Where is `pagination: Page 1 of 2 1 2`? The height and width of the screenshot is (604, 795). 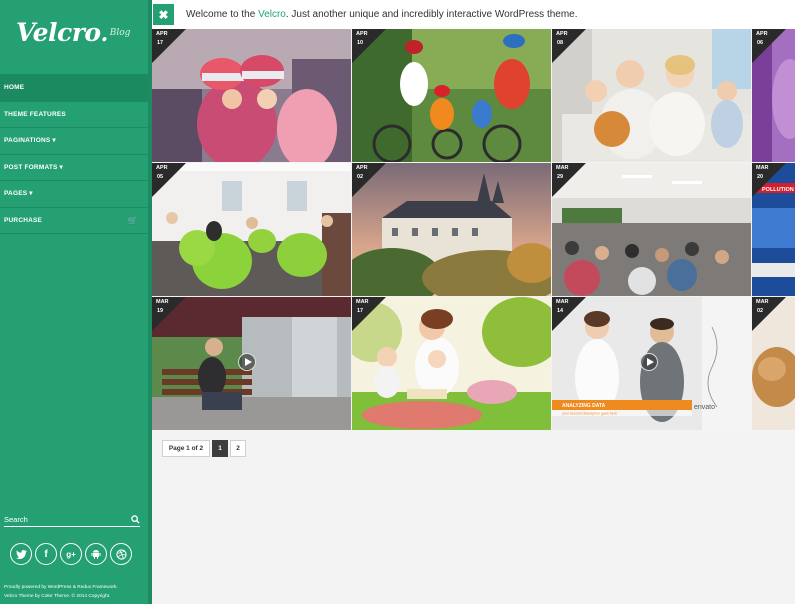 pagination: Page 1 of 2 1 2 is located at coordinates (204, 448).